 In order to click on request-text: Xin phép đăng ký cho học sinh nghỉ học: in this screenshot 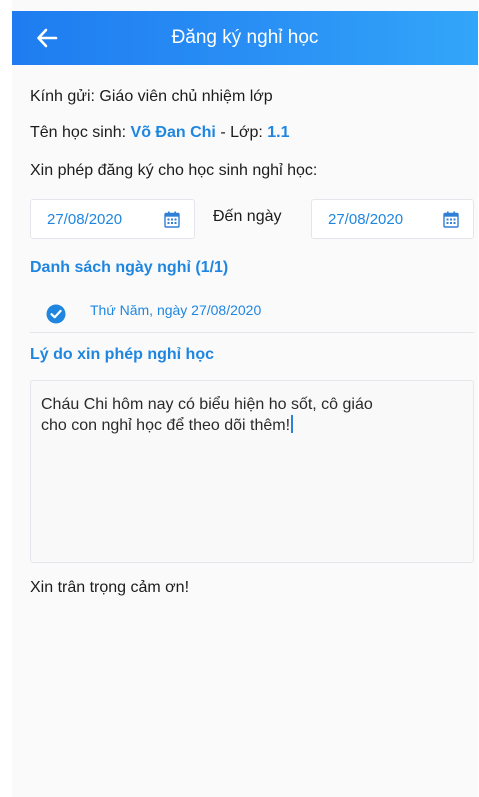, I will do `click(174, 170)`.